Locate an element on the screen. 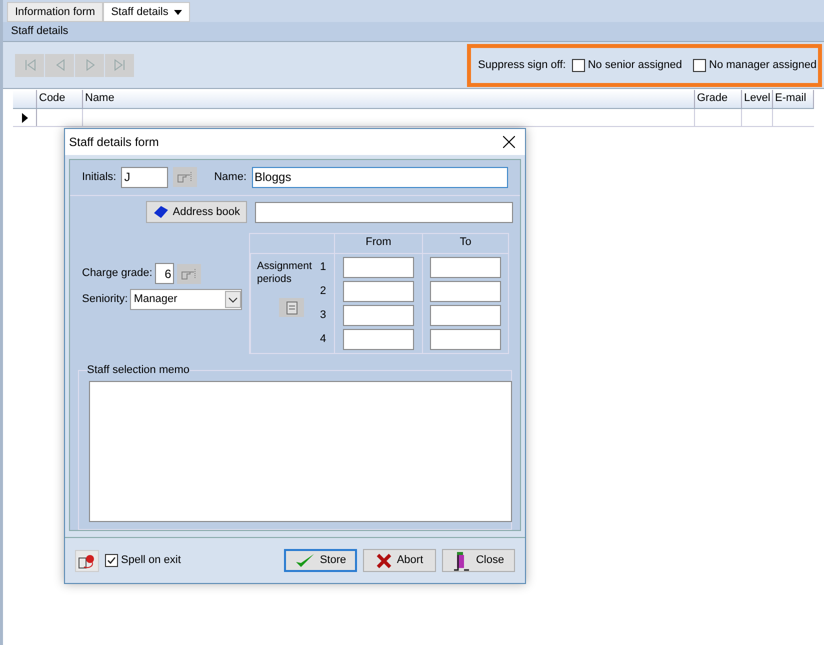 The height and width of the screenshot is (645, 824). column-header: E-mail is located at coordinates (793, 99).